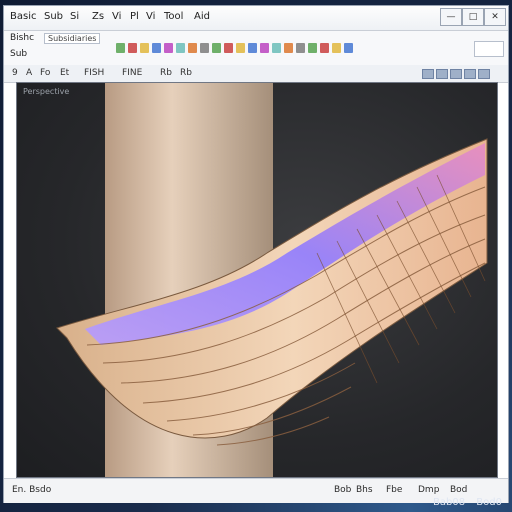  I want to click on menu-item-6: Vi, so click(150, 16).